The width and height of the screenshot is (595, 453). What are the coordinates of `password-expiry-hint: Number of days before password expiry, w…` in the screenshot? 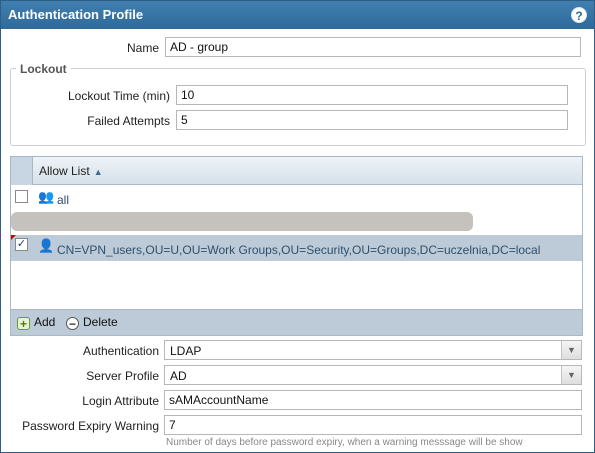 It's located at (344, 442).